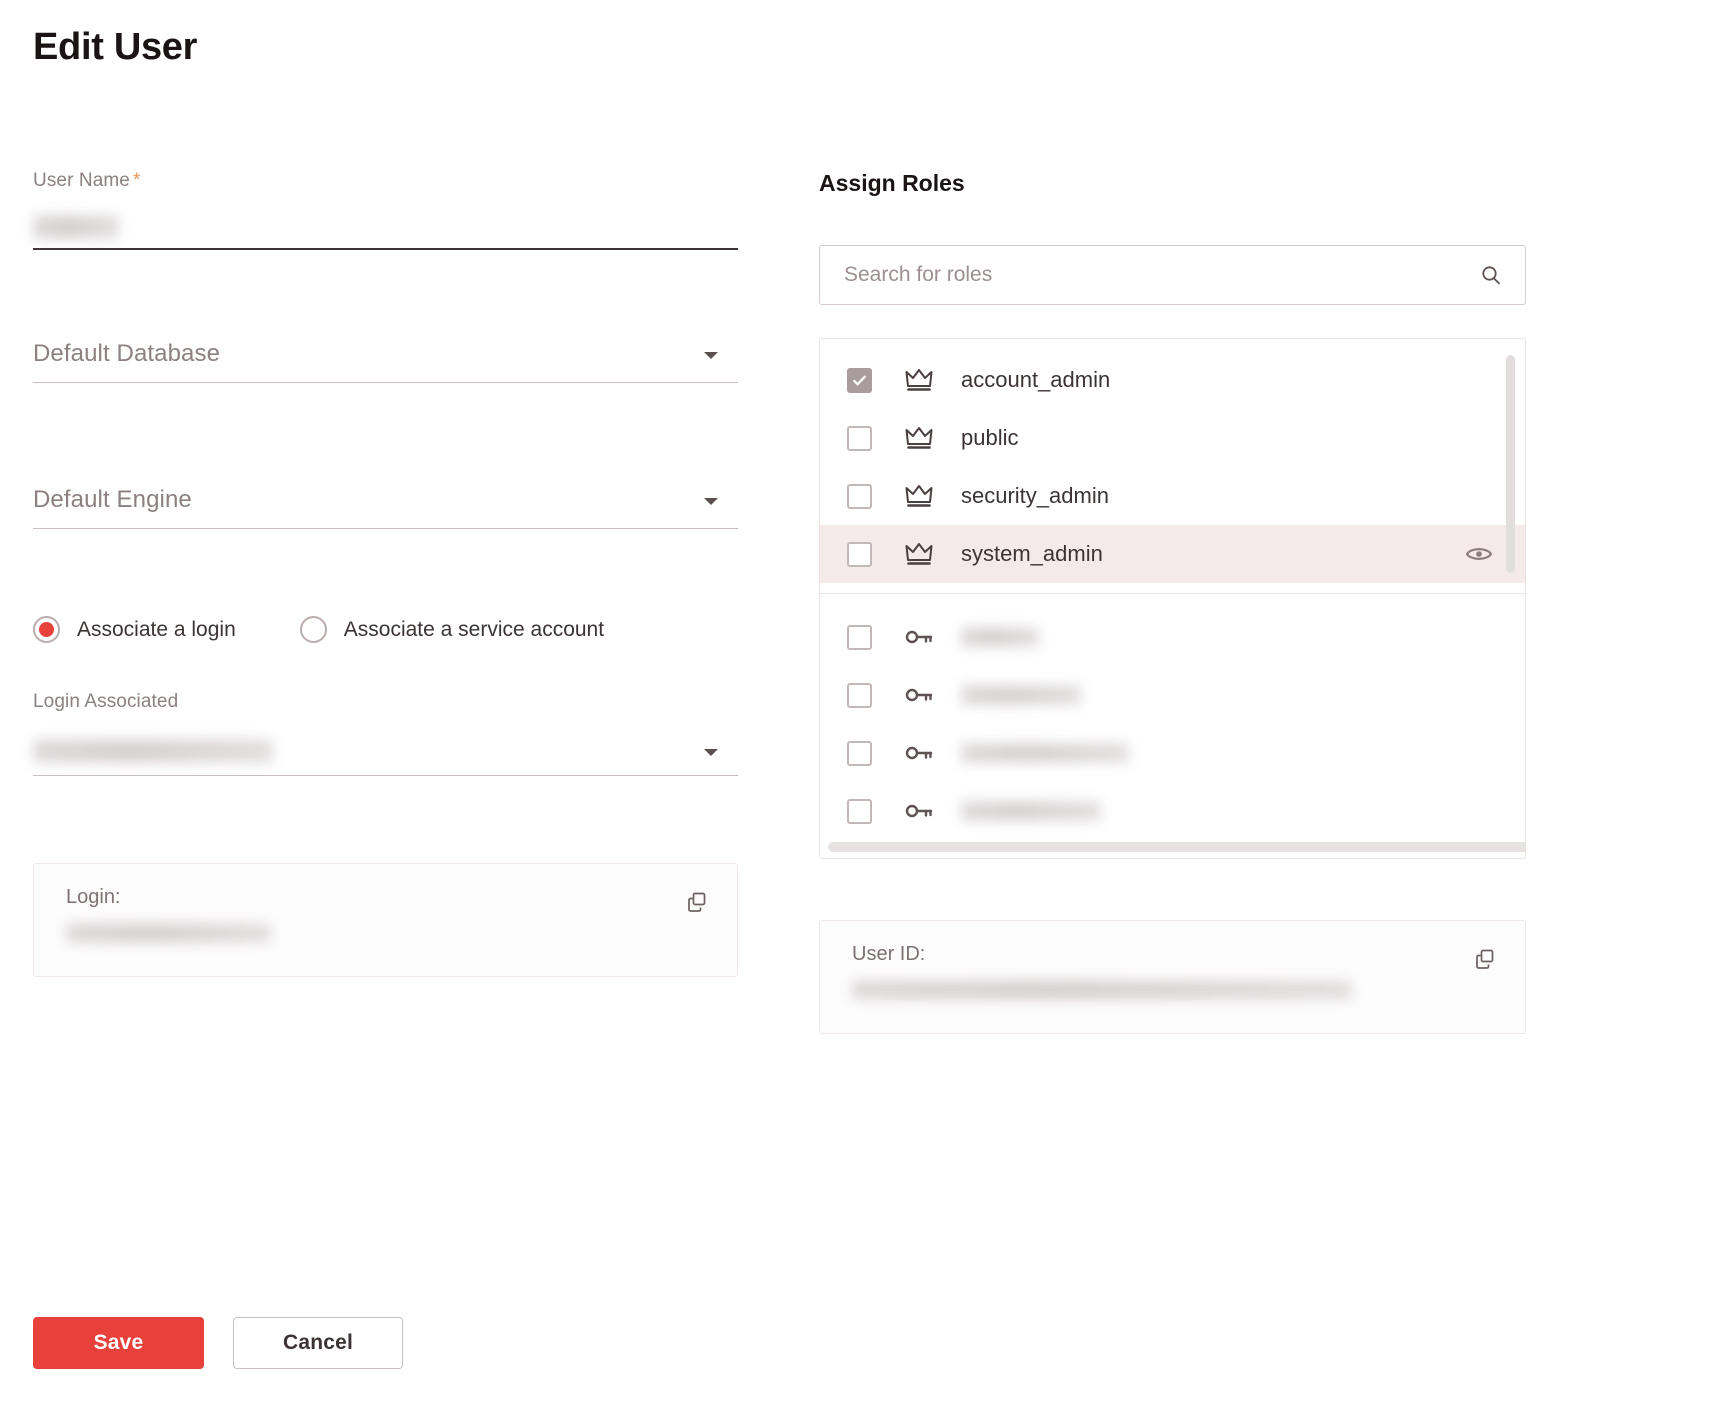 This screenshot has width=1714, height=1404. What do you see at coordinates (1172, 380) in the screenshot?
I see `role-row: account_admin` at bounding box center [1172, 380].